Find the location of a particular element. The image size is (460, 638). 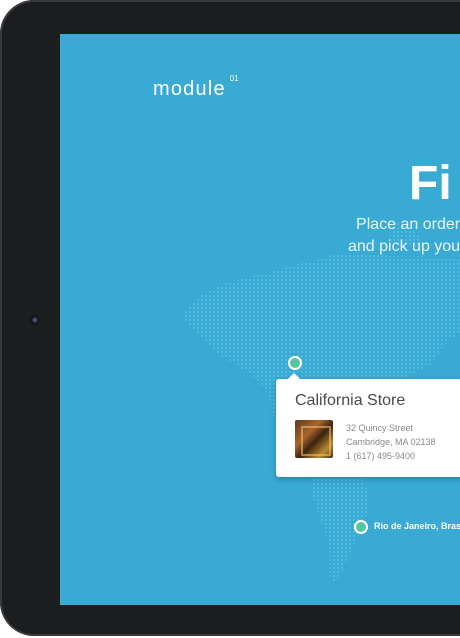

hero-title: Fi is located at coordinates (430, 183).